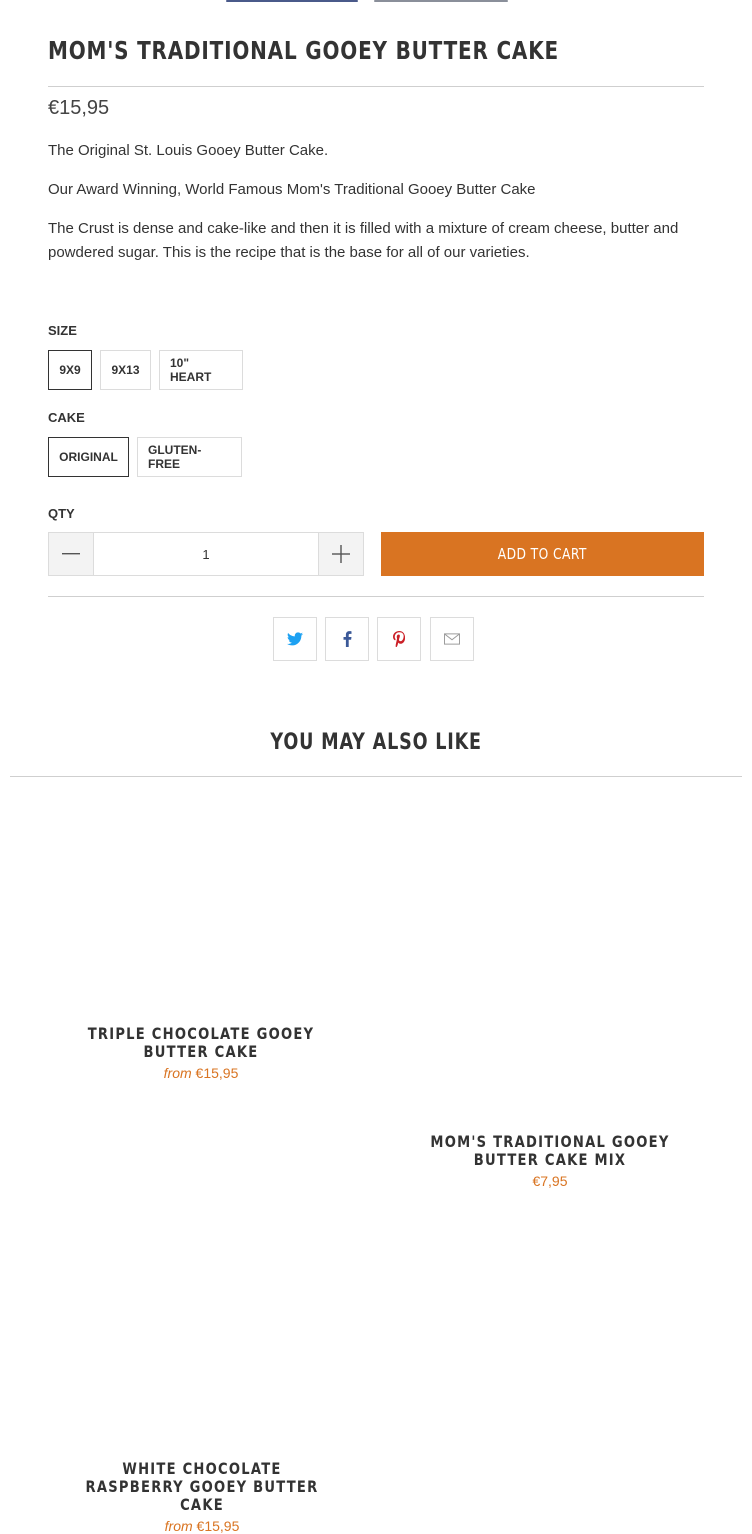 The height and width of the screenshot is (1534, 752). I want to click on add-to-cart-label: ADD TO CART, so click(542, 554).